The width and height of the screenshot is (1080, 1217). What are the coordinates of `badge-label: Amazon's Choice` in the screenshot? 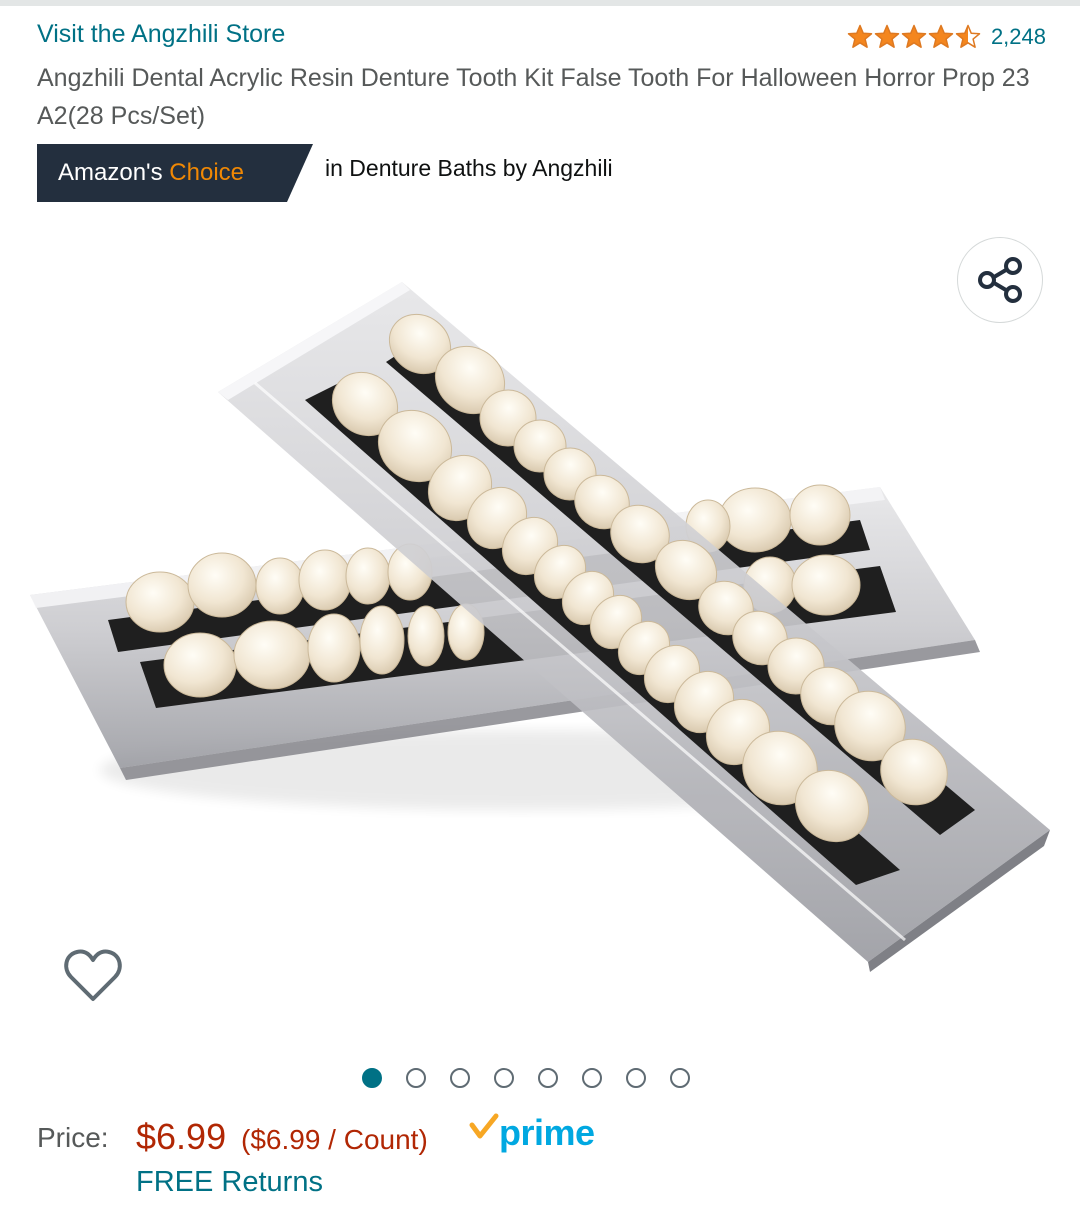 It's located at (151, 173).